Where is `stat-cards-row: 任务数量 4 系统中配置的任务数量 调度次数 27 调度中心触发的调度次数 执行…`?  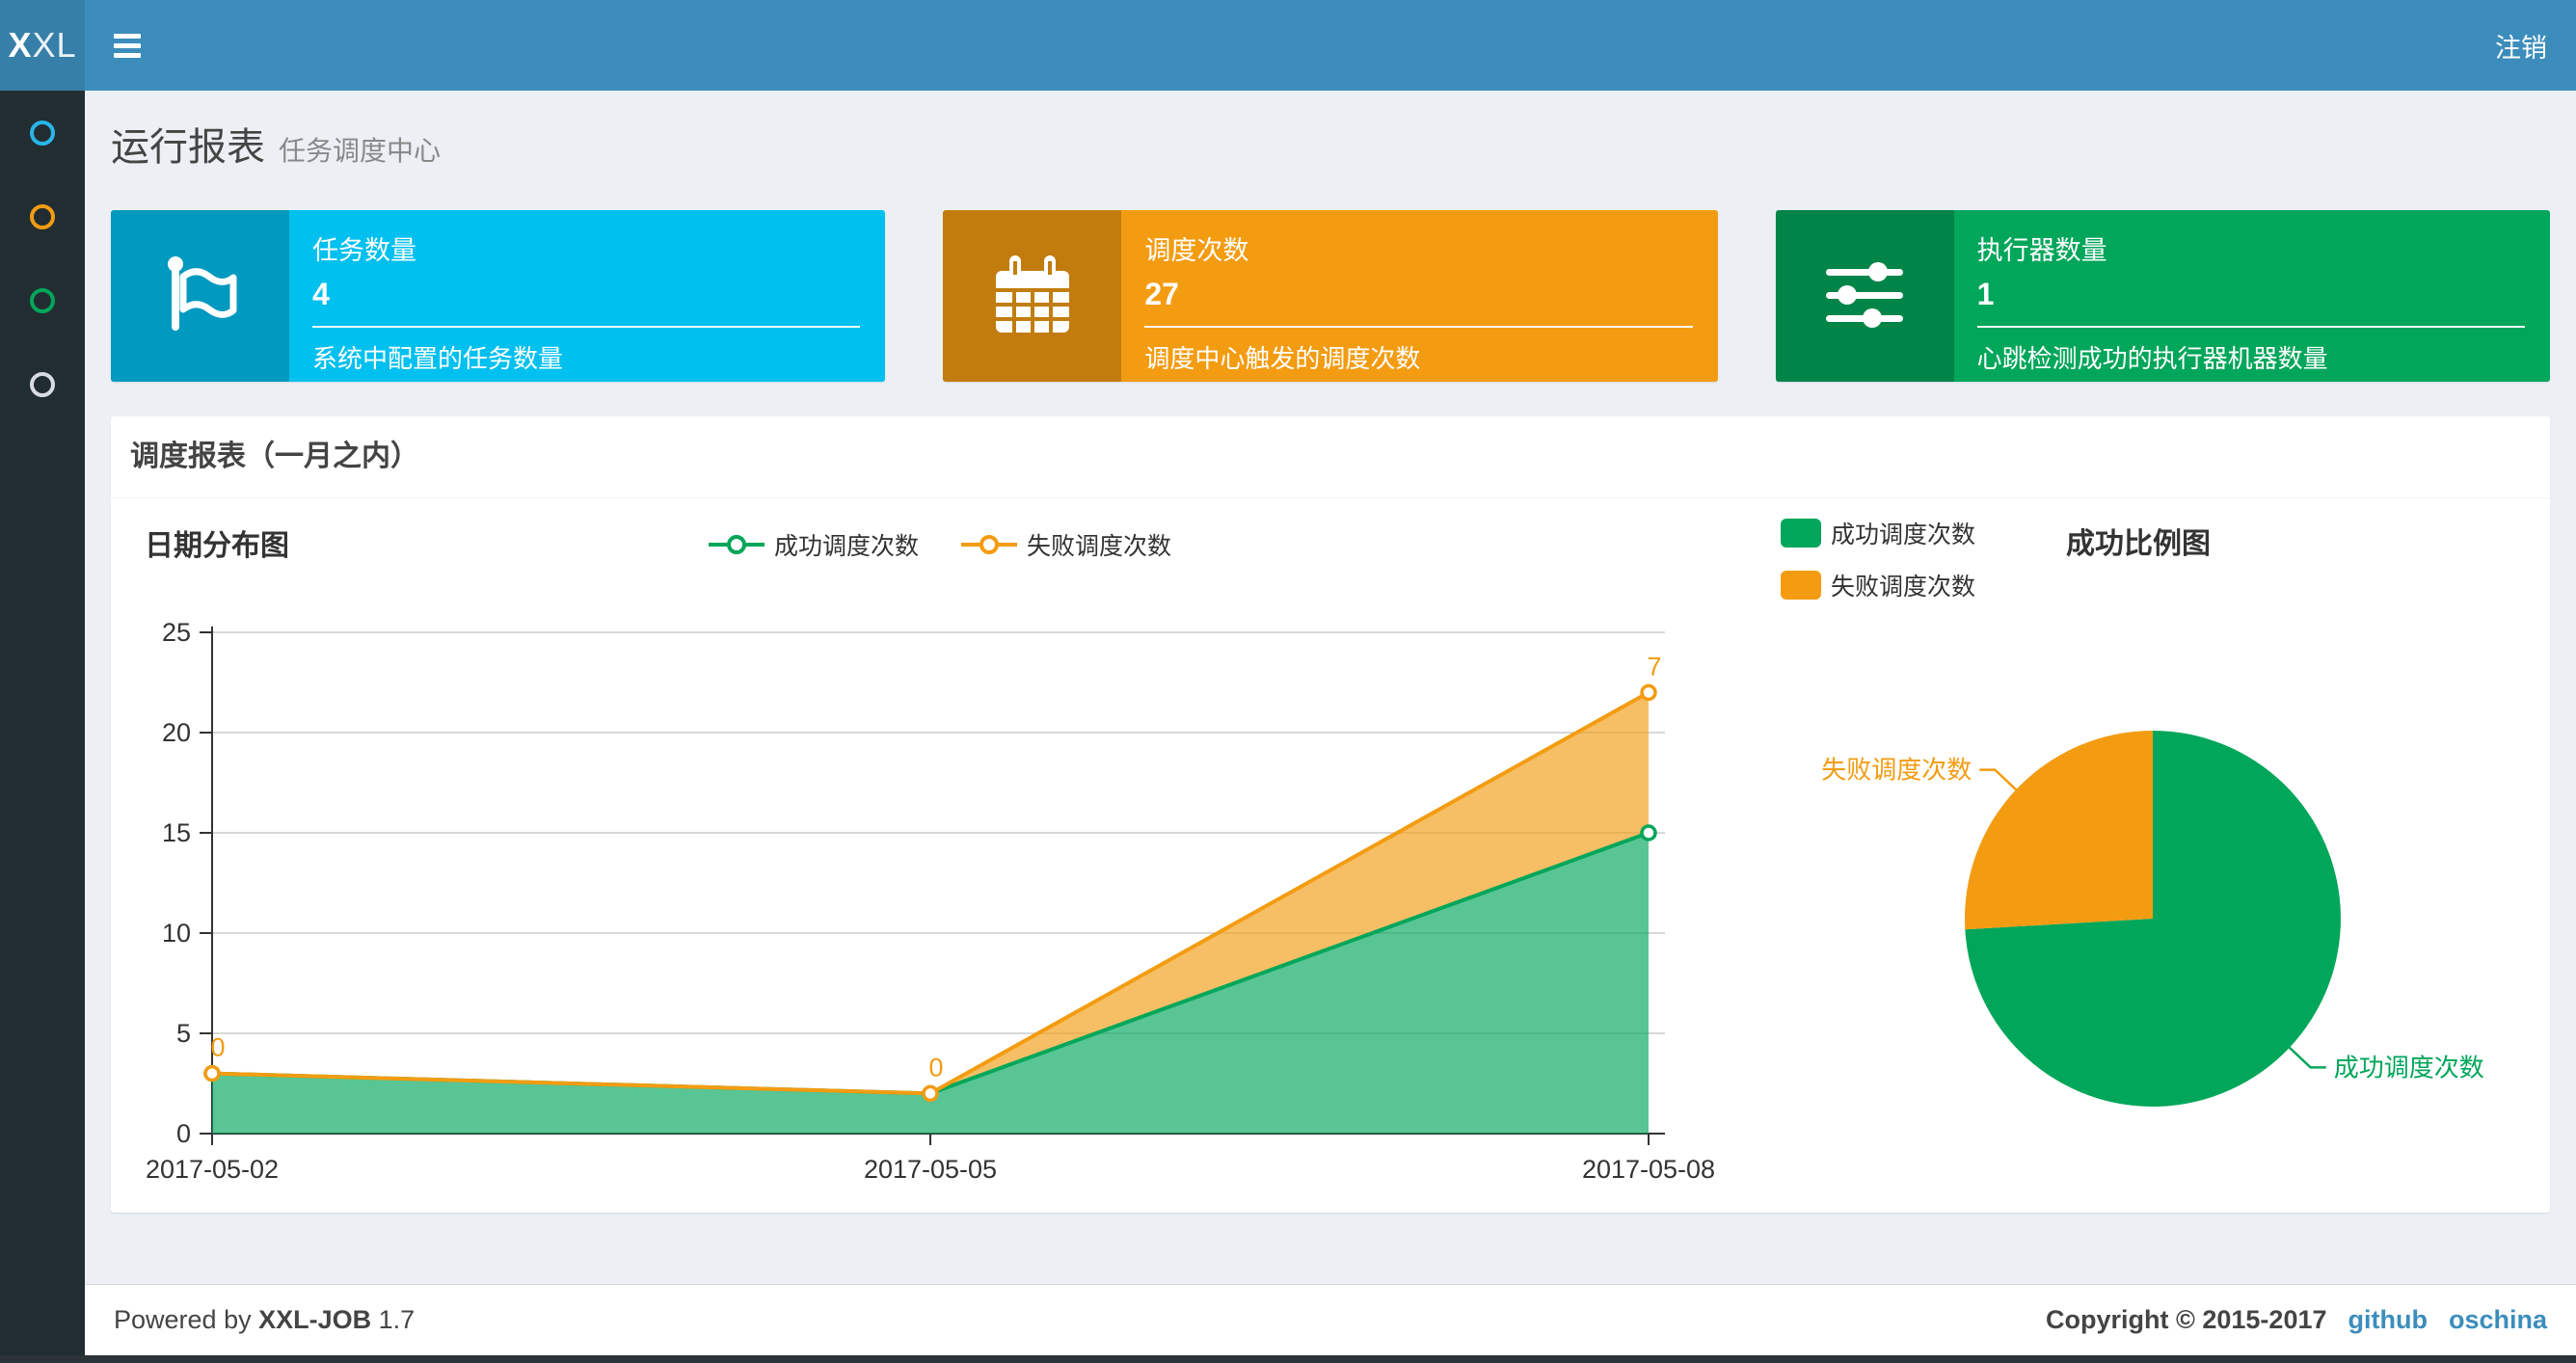
stat-cards-row: 任务数量 4 系统中配置的任务数量 调度次数 27 调度中心触发的调度次数 执行… is located at coordinates (1330, 296).